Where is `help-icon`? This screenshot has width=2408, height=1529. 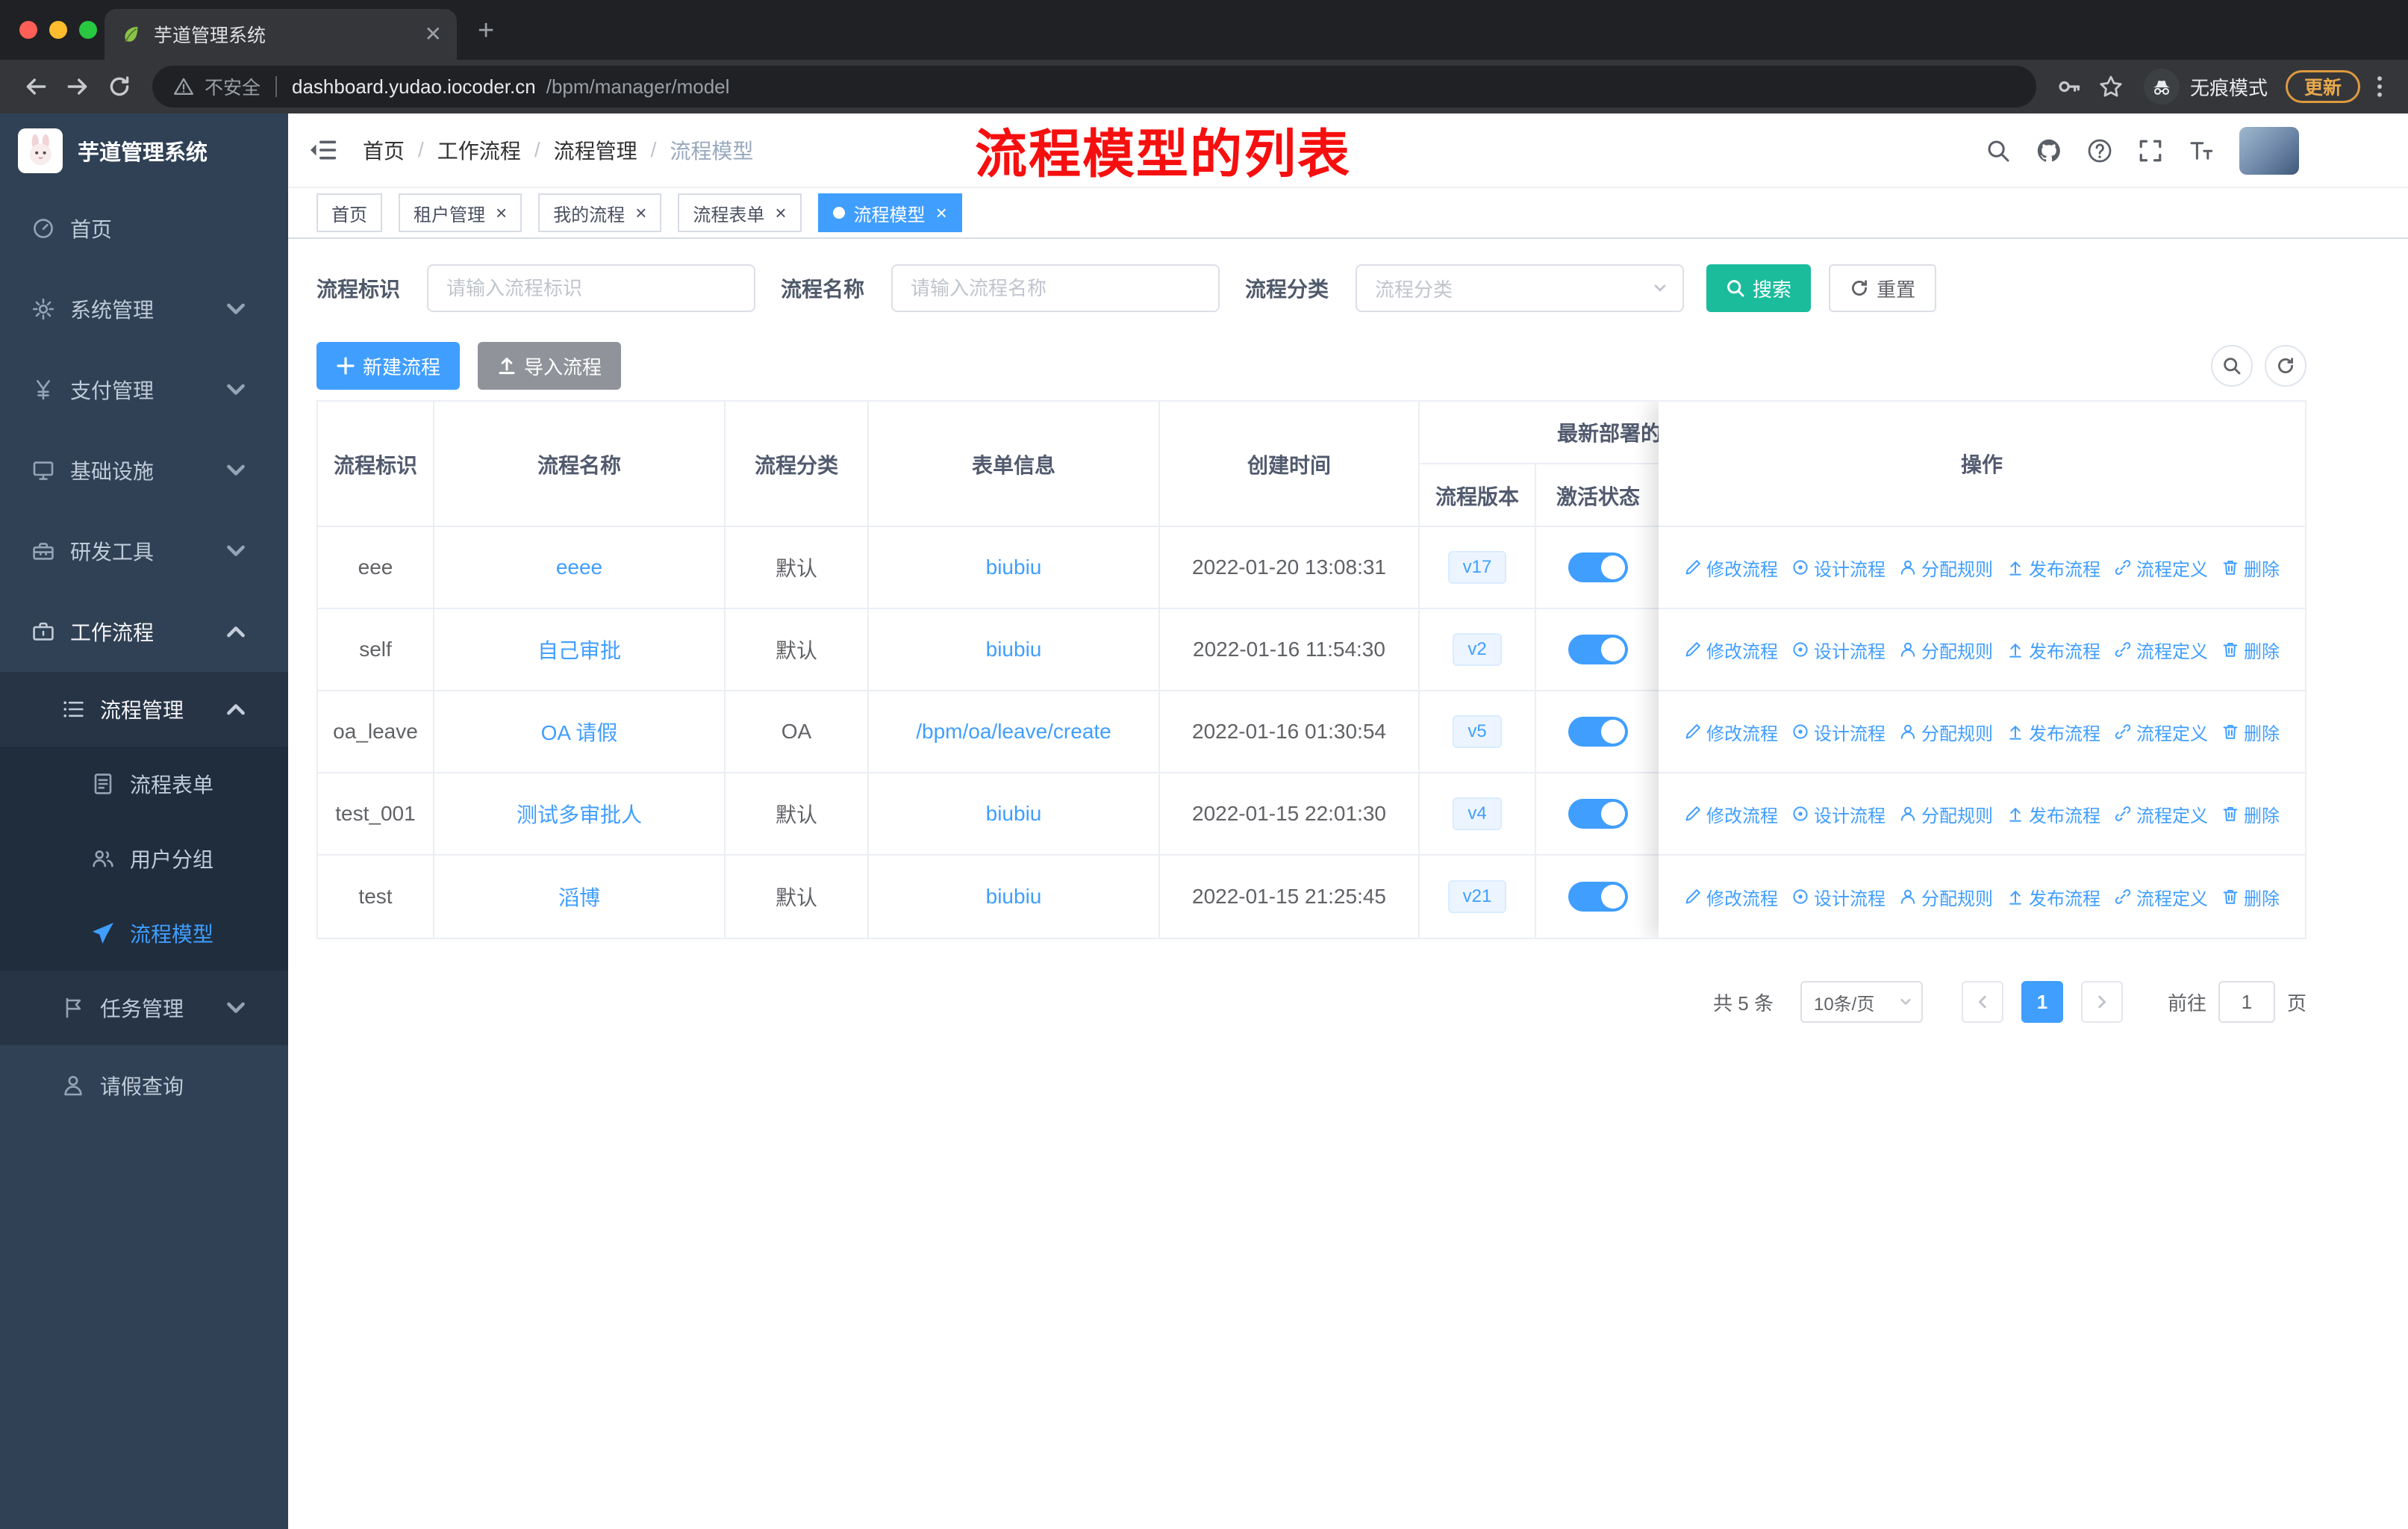
help-icon is located at coordinates (2099, 151).